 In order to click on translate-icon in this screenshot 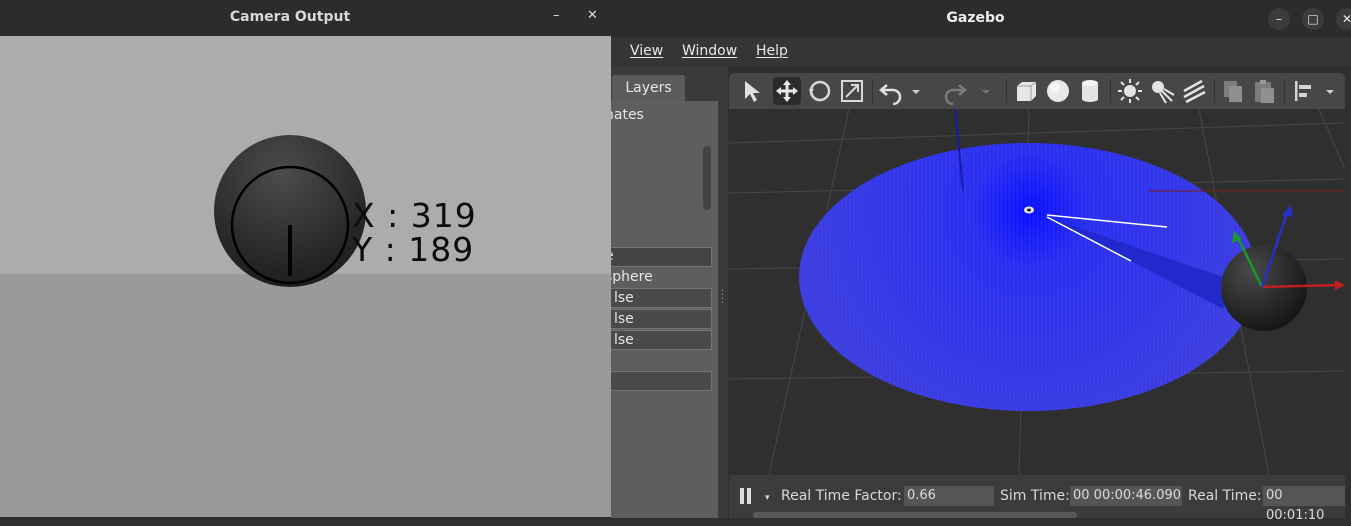, I will do `click(787, 91)`.